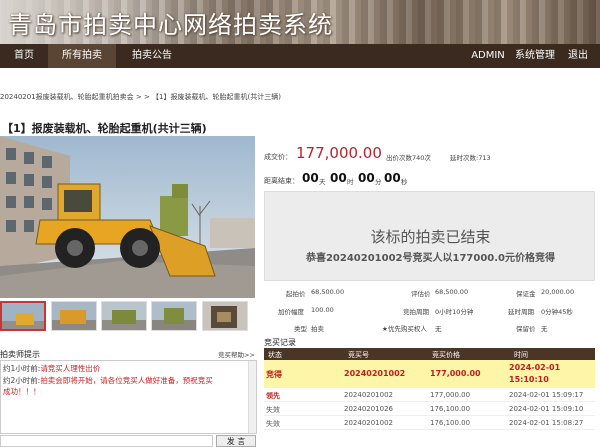  What do you see at coordinates (366, 178) in the screenshot?
I see `countdown-minute: 00` at bounding box center [366, 178].